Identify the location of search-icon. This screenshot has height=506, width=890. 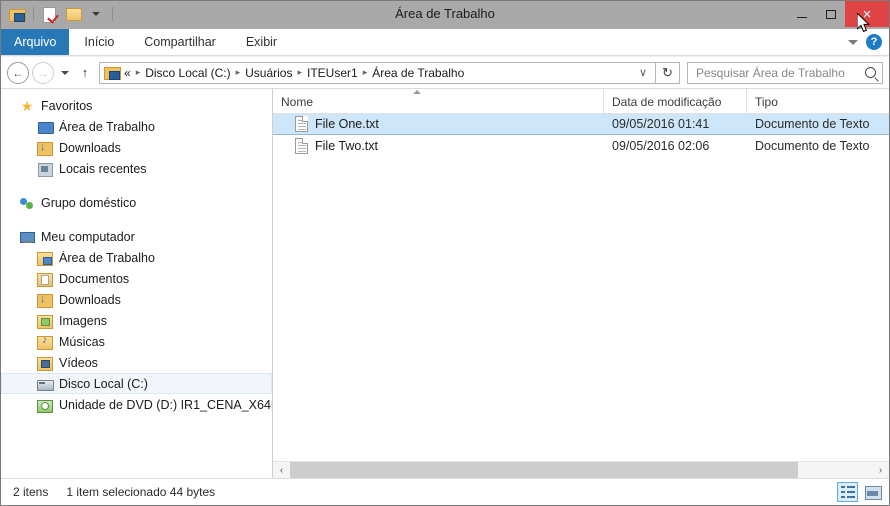
(870, 72).